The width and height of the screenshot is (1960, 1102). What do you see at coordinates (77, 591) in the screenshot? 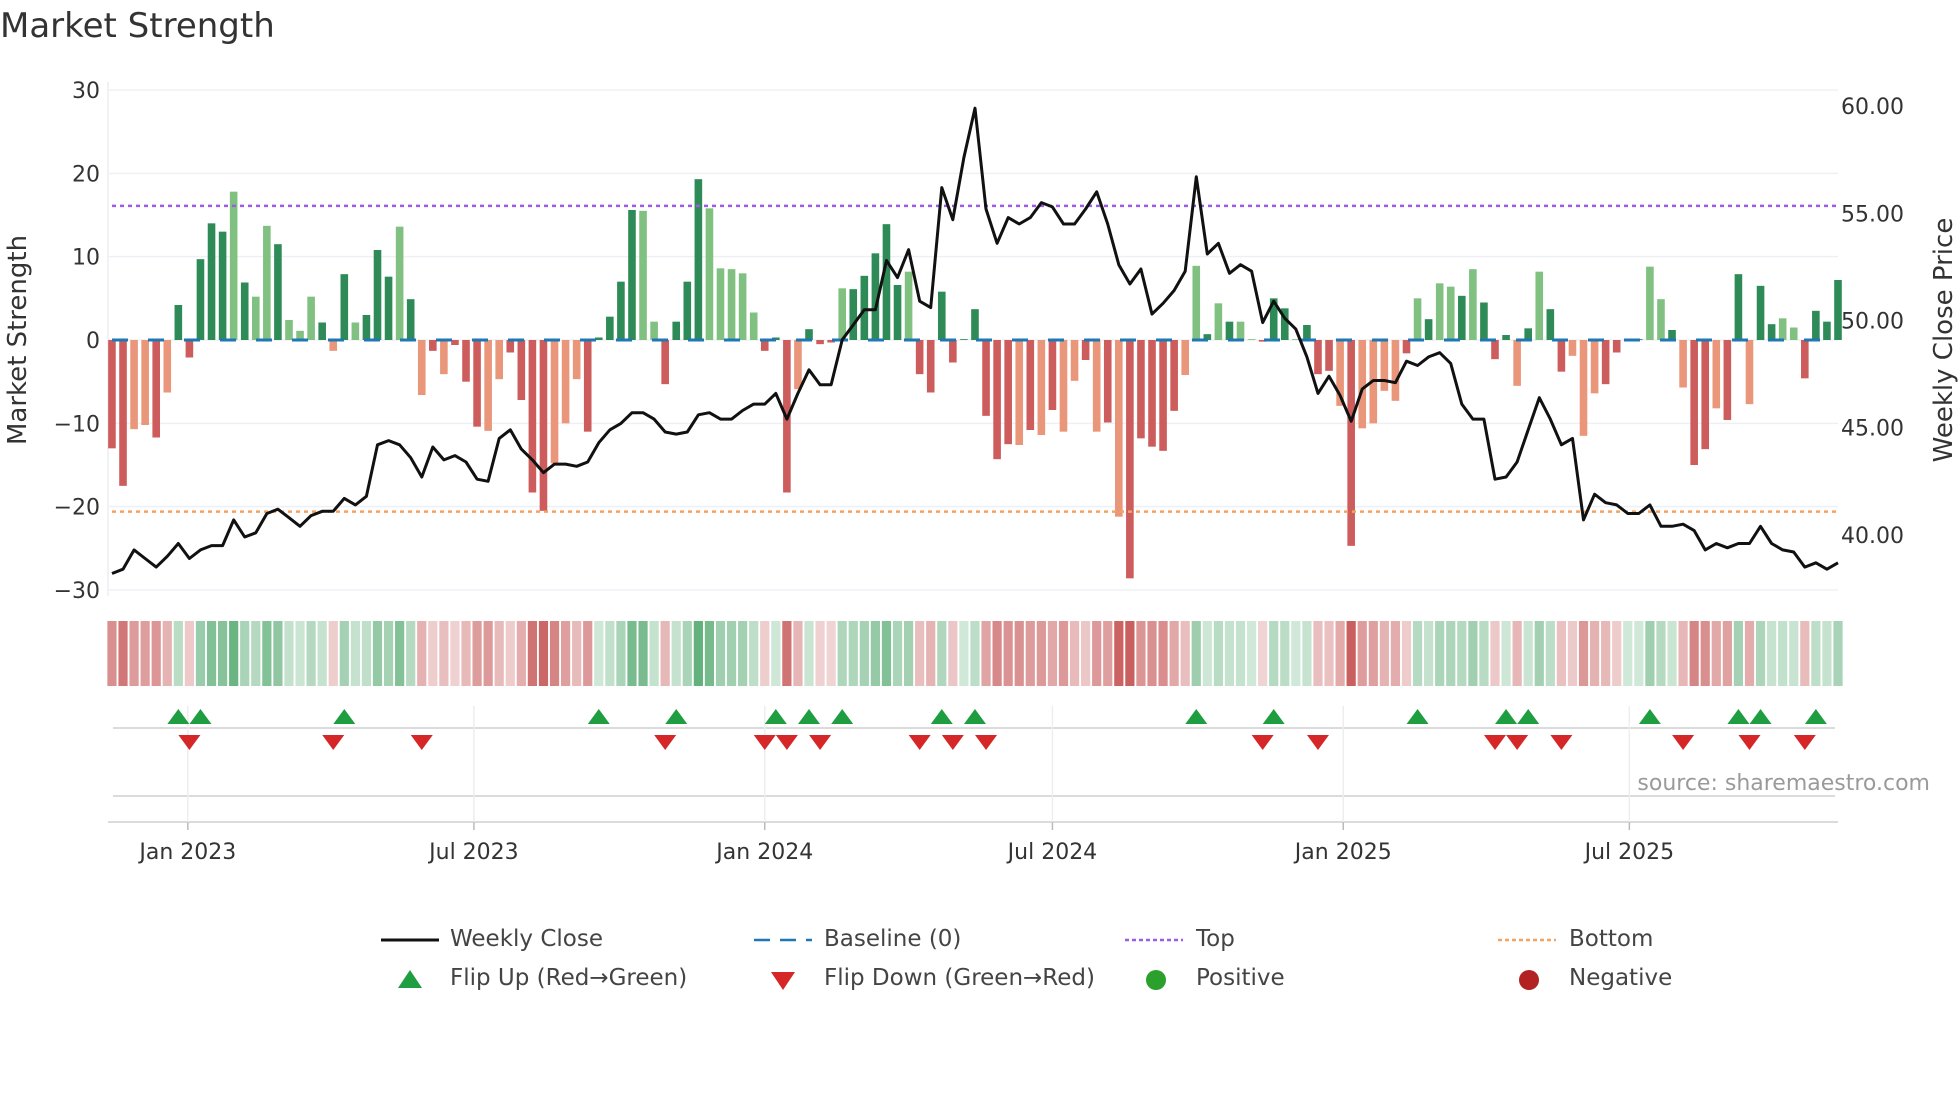
I see `y-tick-label: −30` at bounding box center [77, 591].